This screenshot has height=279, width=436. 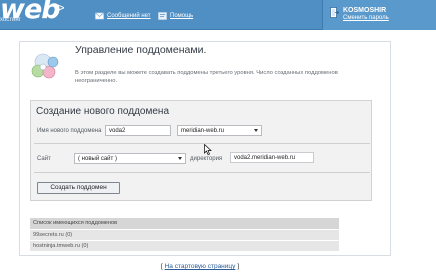 I want to click on help-icon, so click(x=162, y=16).